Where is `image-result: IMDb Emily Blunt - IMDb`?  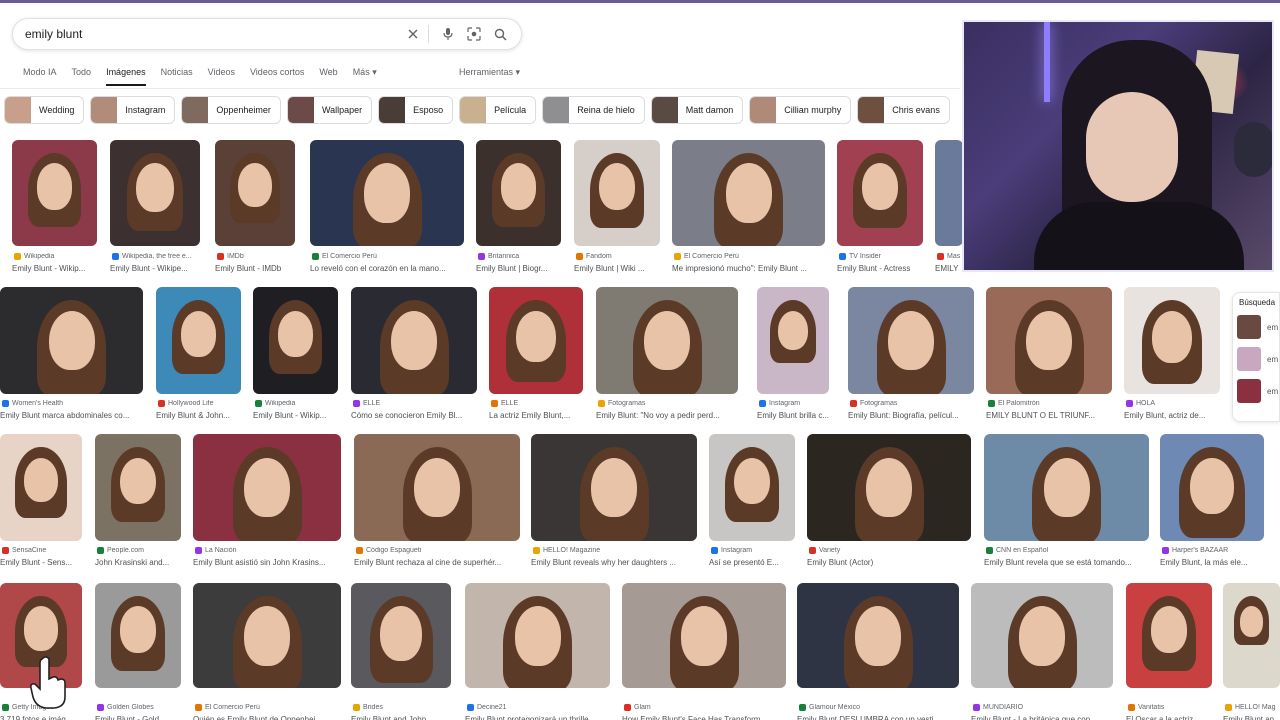 image-result: IMDb Emily Blunt - IMDb is located at coordinates (255, 212).